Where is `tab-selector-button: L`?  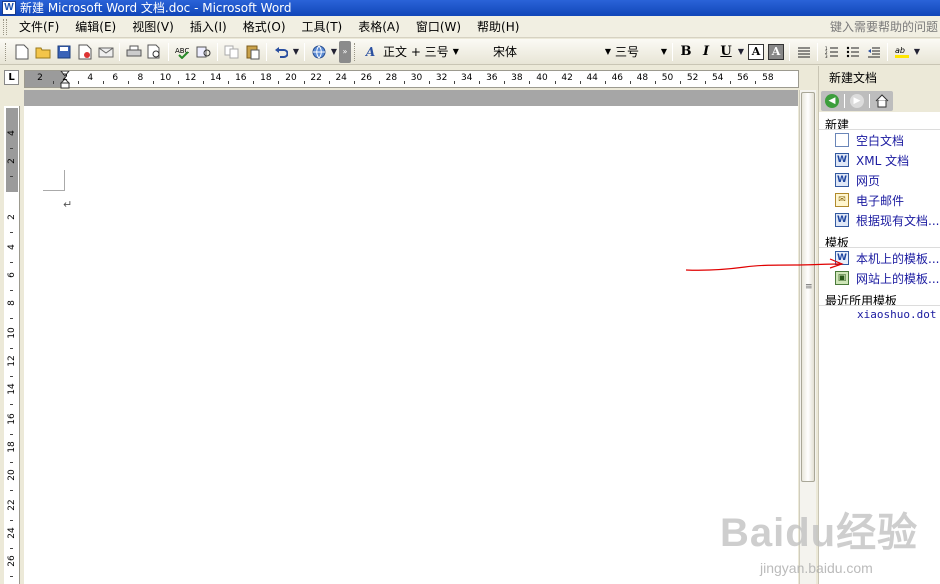
tab-selector-button: L is located at coordinates (11, 77).